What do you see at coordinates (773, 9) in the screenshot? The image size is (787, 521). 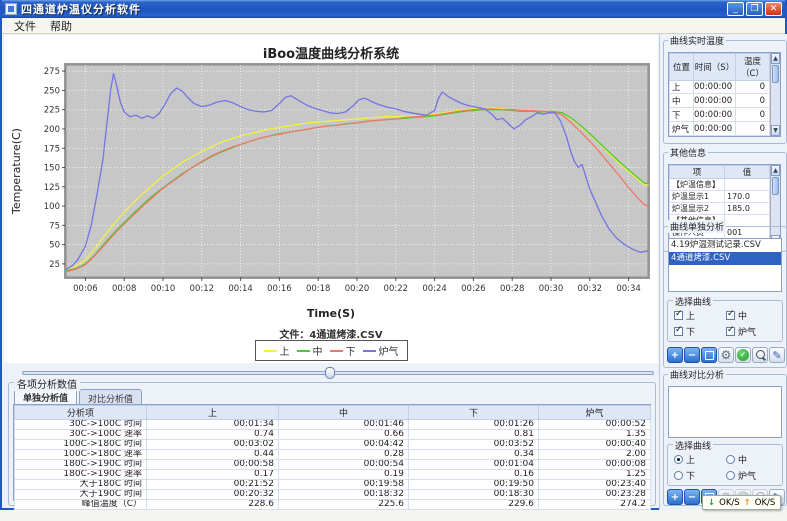 I see `close-button: ✕` at bounding box center [773, 9].